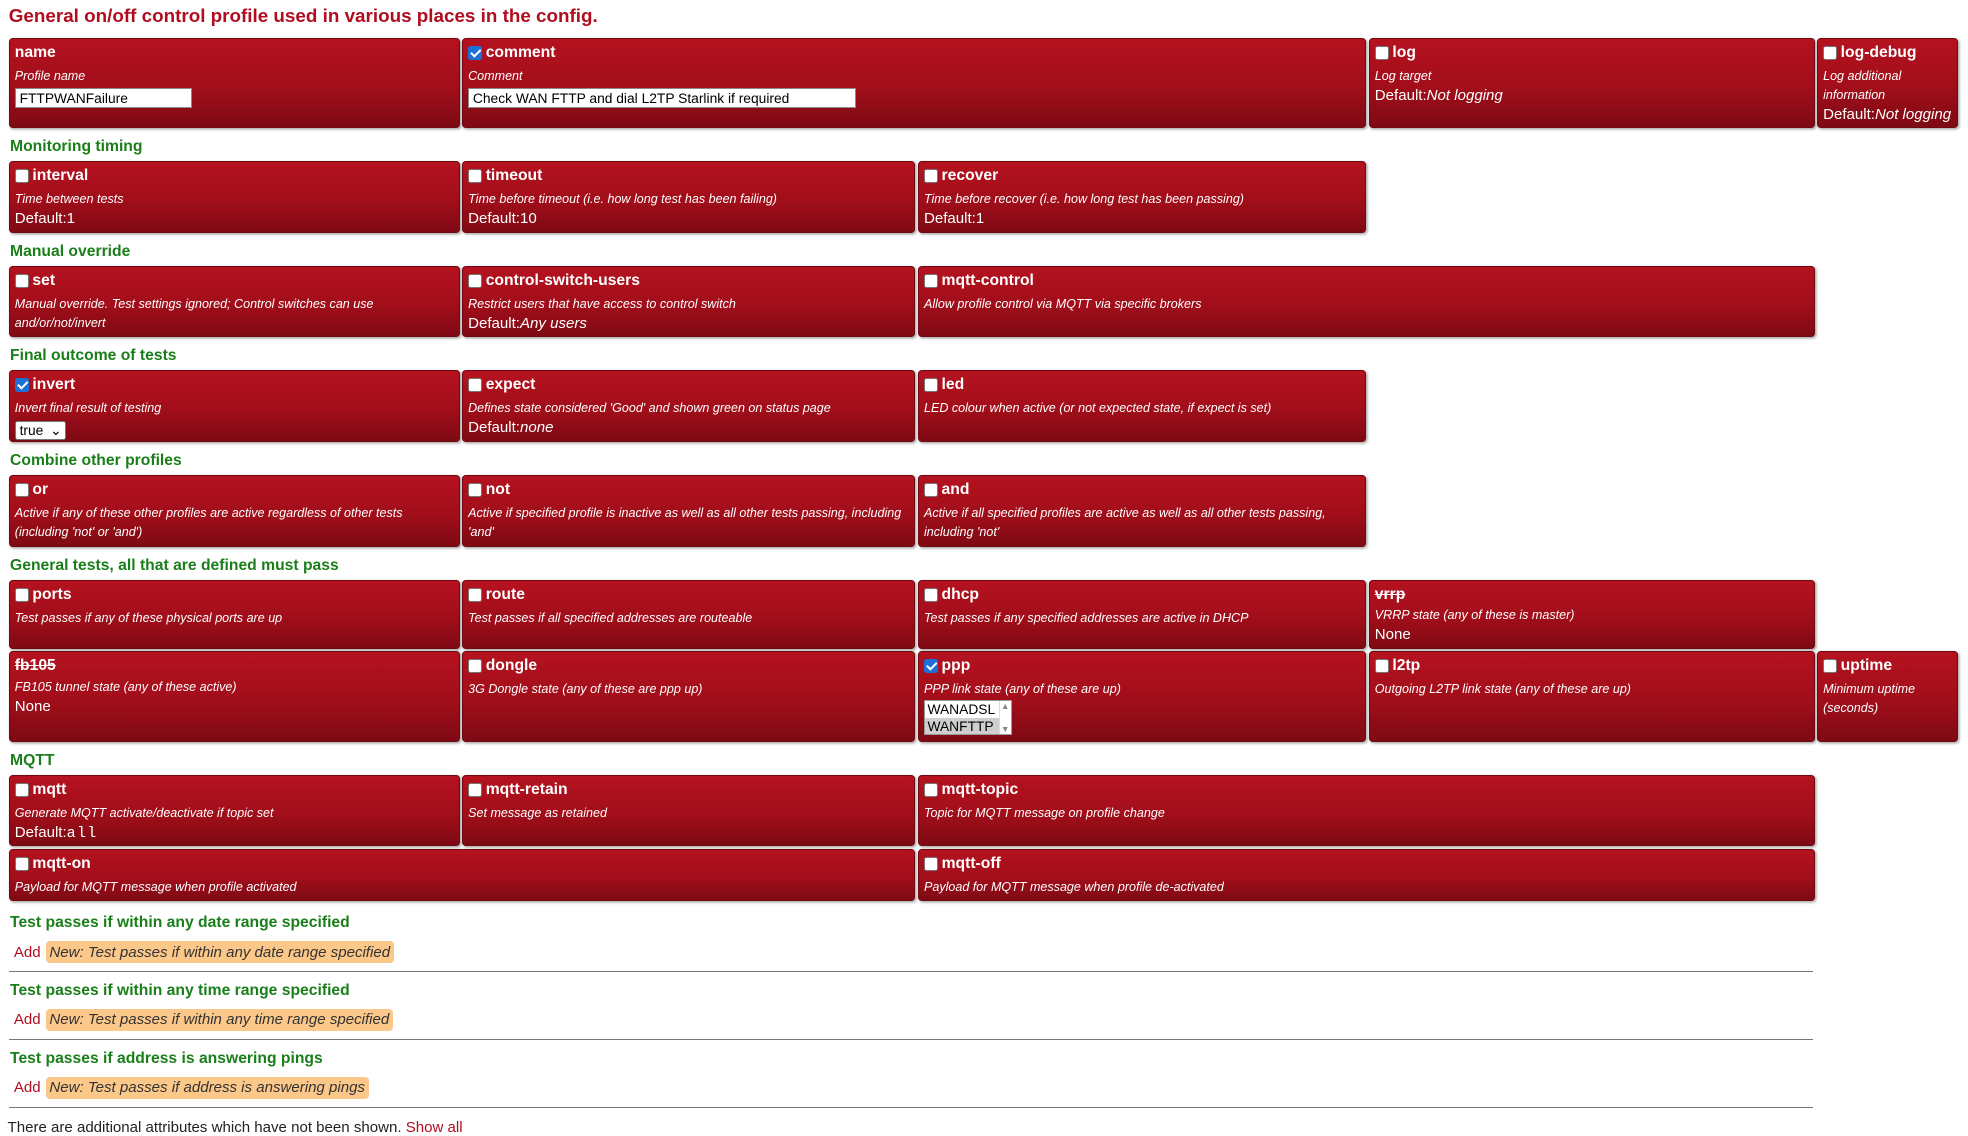 This screenshot has width=1968, height=1136. Describe the element at coordinates (475, 490) in the screenshot. I see `not-checkbox` at that location.